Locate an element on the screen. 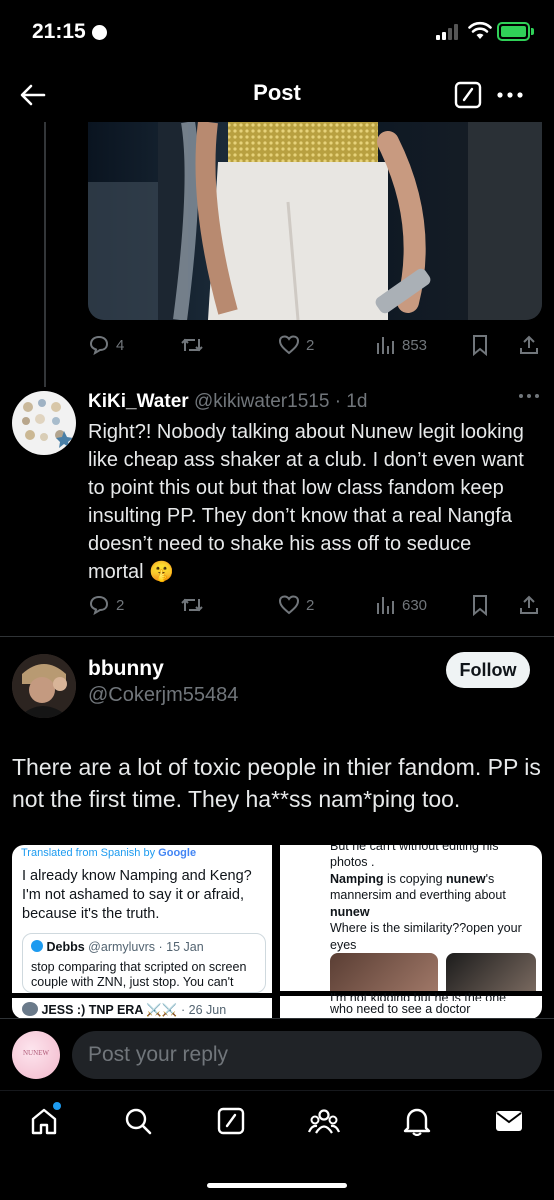  tab-notifications is located at coordinates (417, 1121).